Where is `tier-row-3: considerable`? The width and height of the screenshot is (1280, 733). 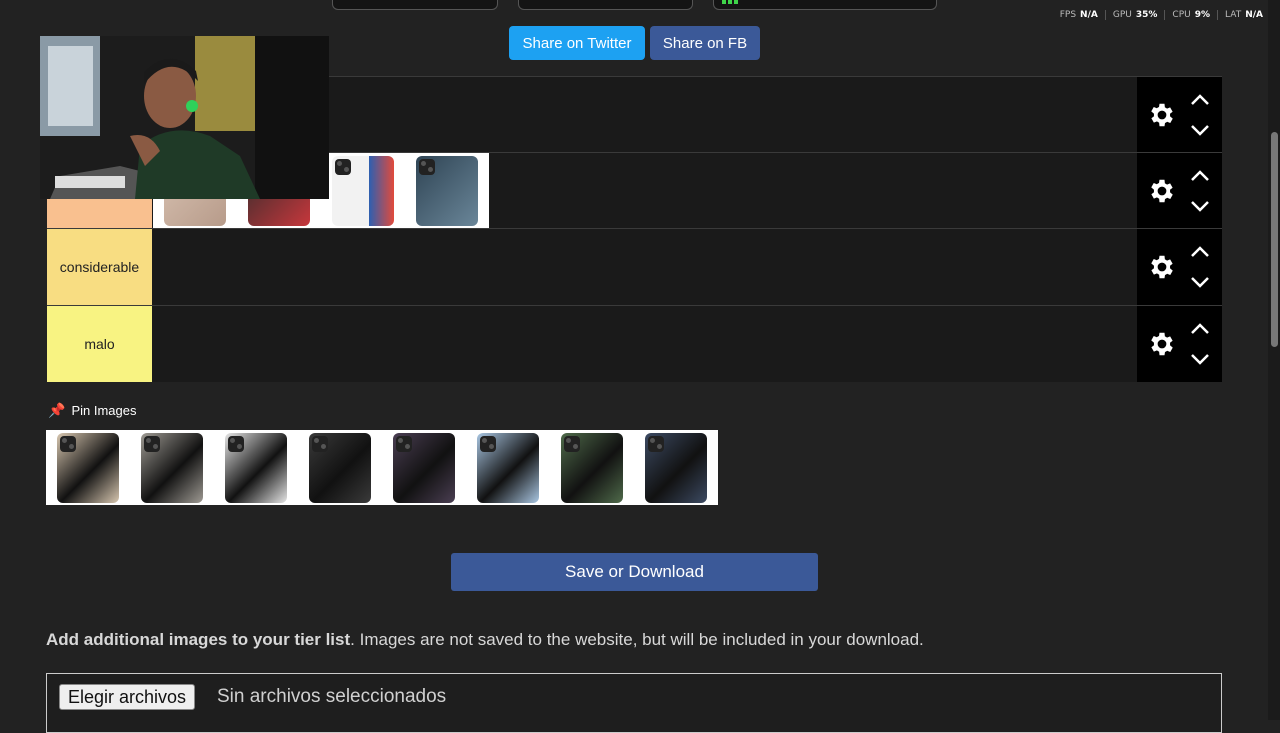
tier-row-3: considerable is located at coordinates (634, 266).